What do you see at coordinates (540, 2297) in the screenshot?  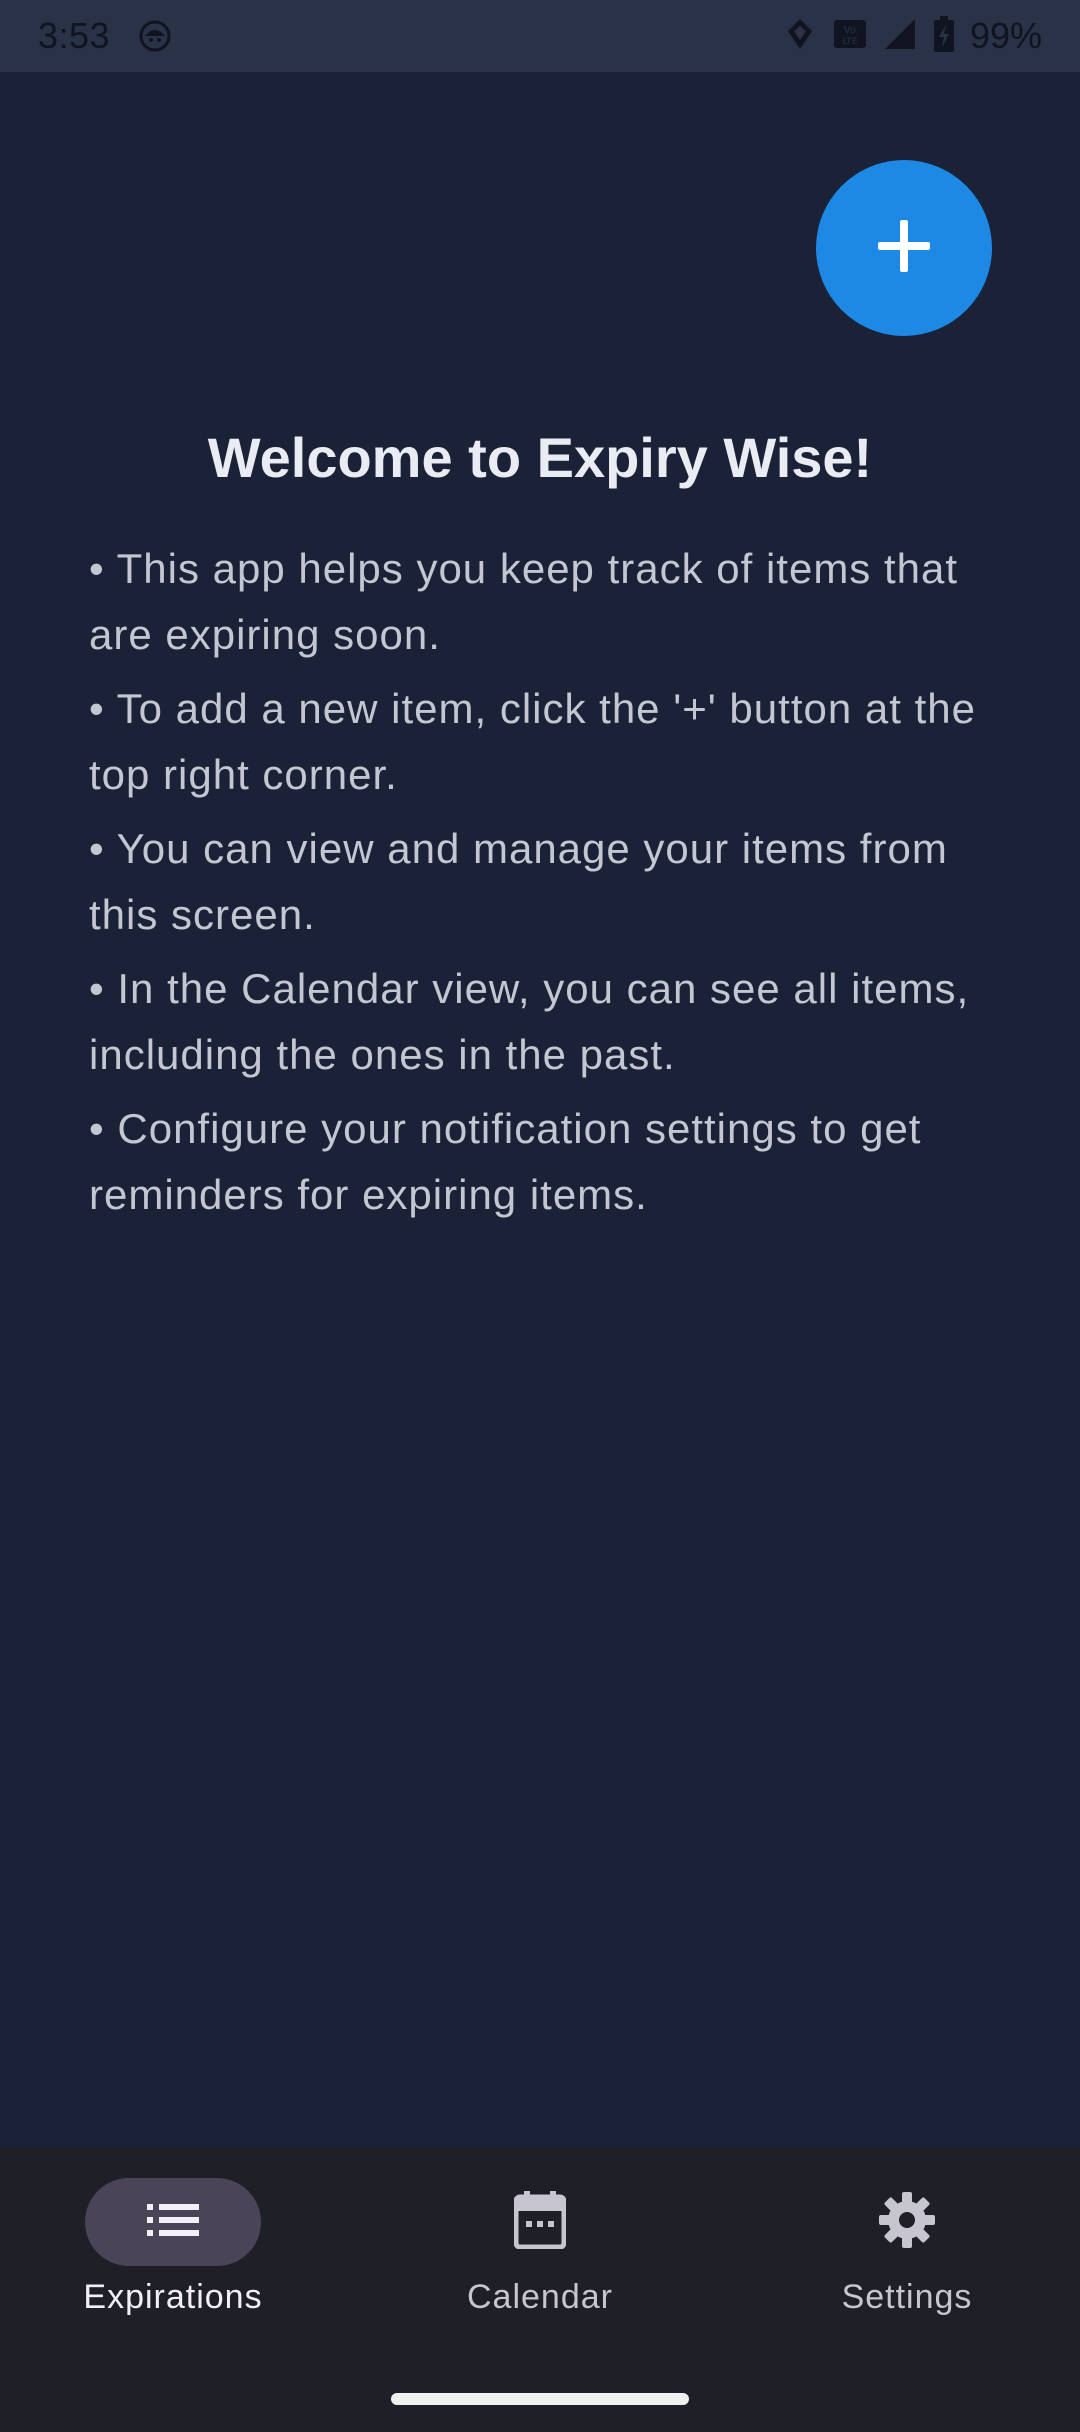 I see `nav-label-calendar: Calendar` at bounding box center [540, 2297].